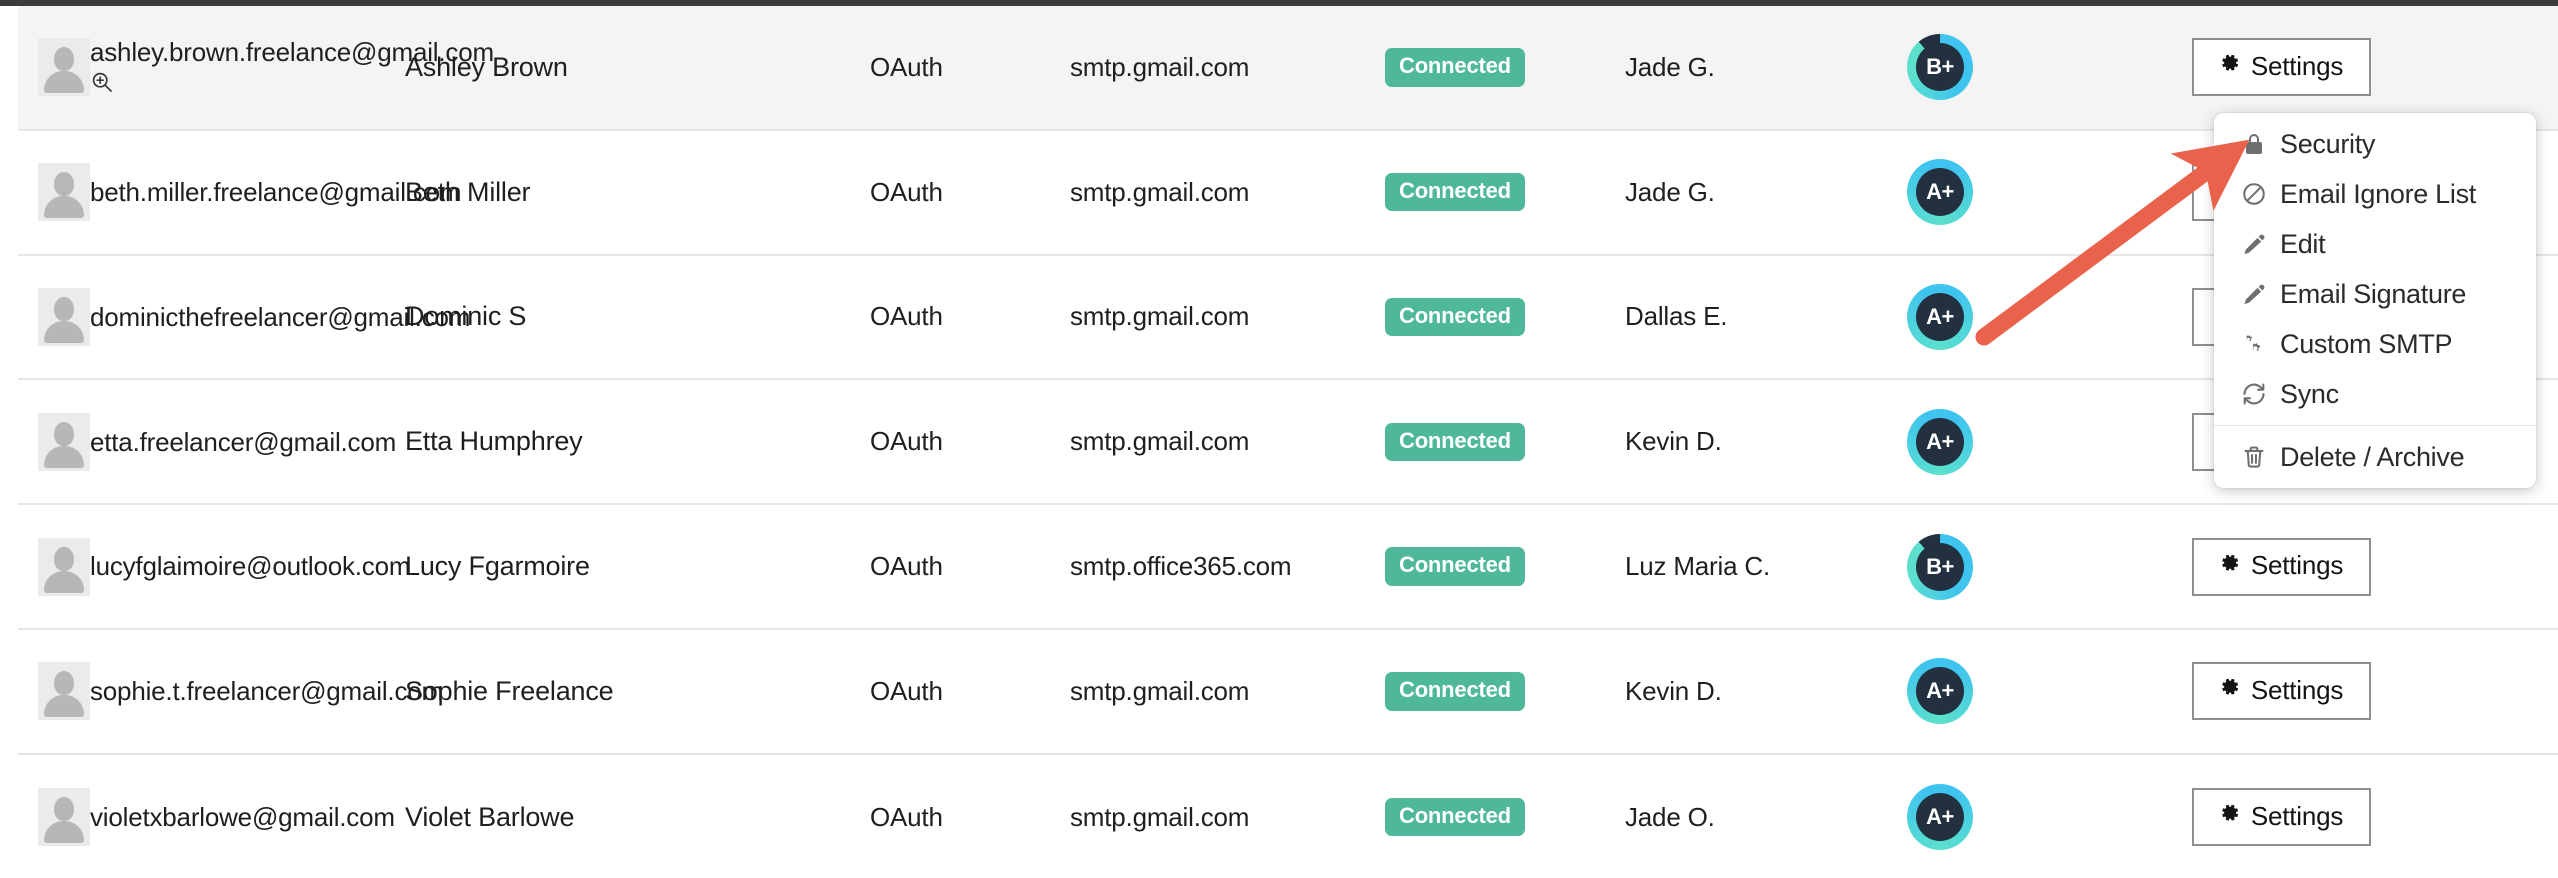 This screenshot has width=2558, height=878. I want to click on account-name: Ashley Brown, so click(486, 66).